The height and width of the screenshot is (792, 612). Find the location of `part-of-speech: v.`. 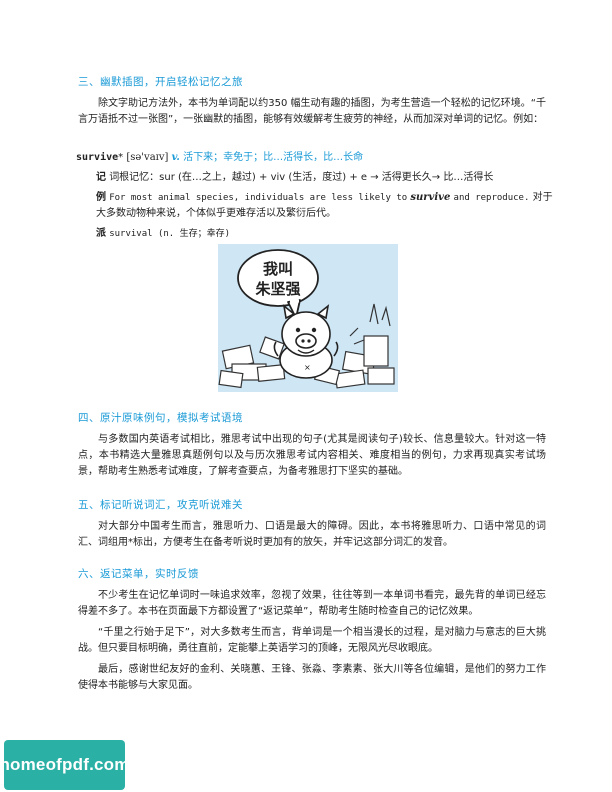

part-of-speech: v. is located at coordinates (175, 157).